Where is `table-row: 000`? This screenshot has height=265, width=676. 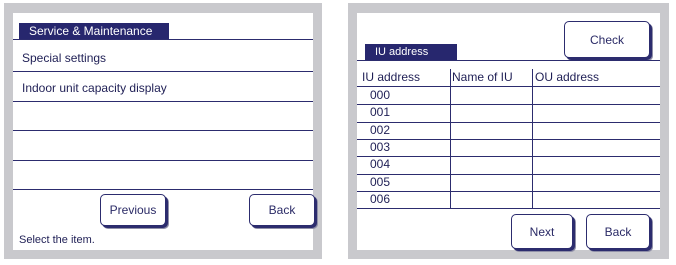 table-row: 000 is located at coordinates (508, 96).